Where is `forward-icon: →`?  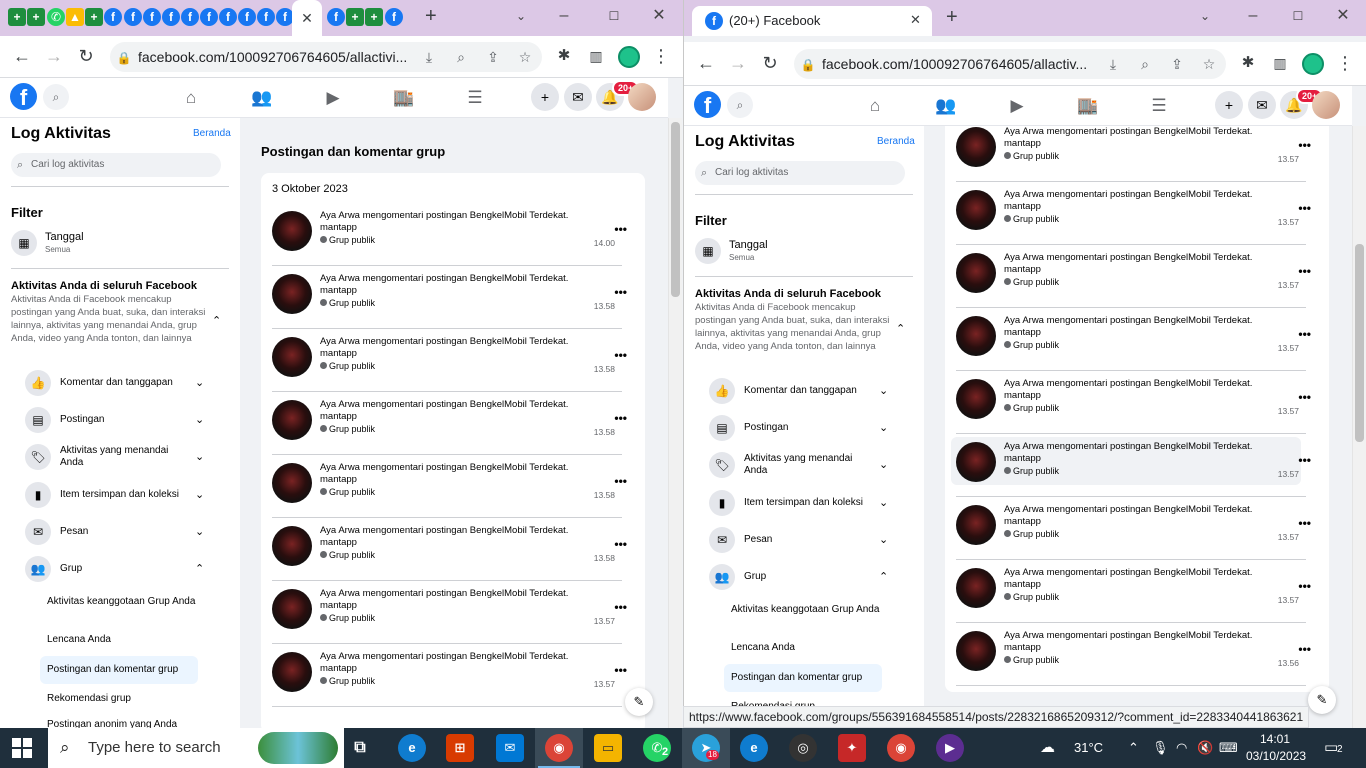 forward-icon: → is located at coordinates (54, 56).